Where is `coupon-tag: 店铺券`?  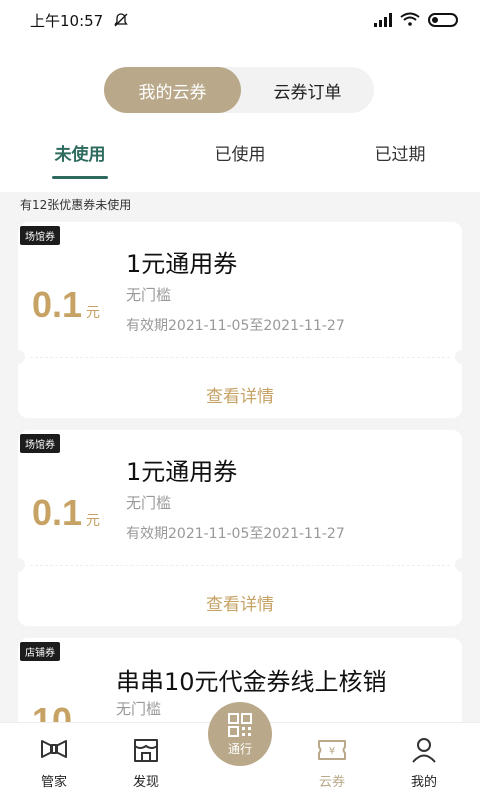 coupon-tag: 店铺券 is located at coordinates (40, 651).